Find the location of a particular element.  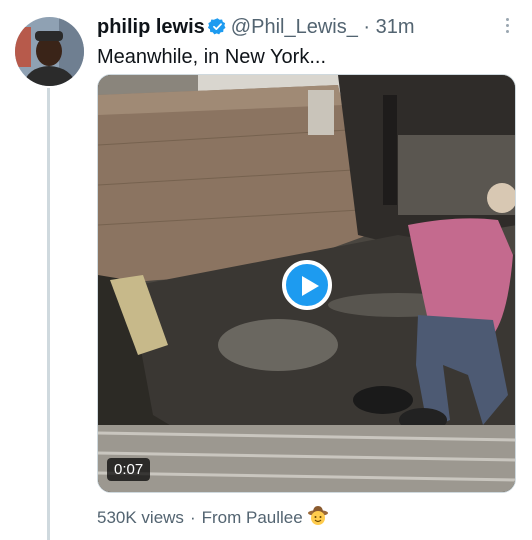

play-button is located at coordinates (307, 285).